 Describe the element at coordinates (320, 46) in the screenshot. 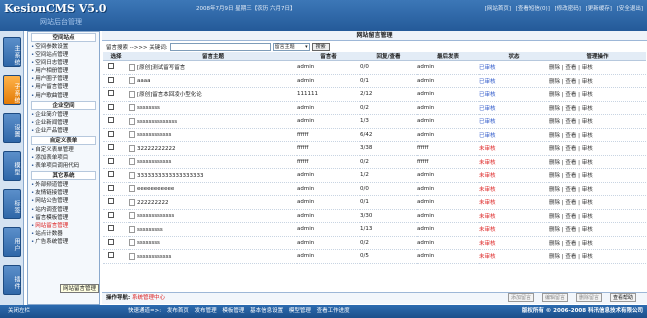

I see `search-button: 搜索` at that location.